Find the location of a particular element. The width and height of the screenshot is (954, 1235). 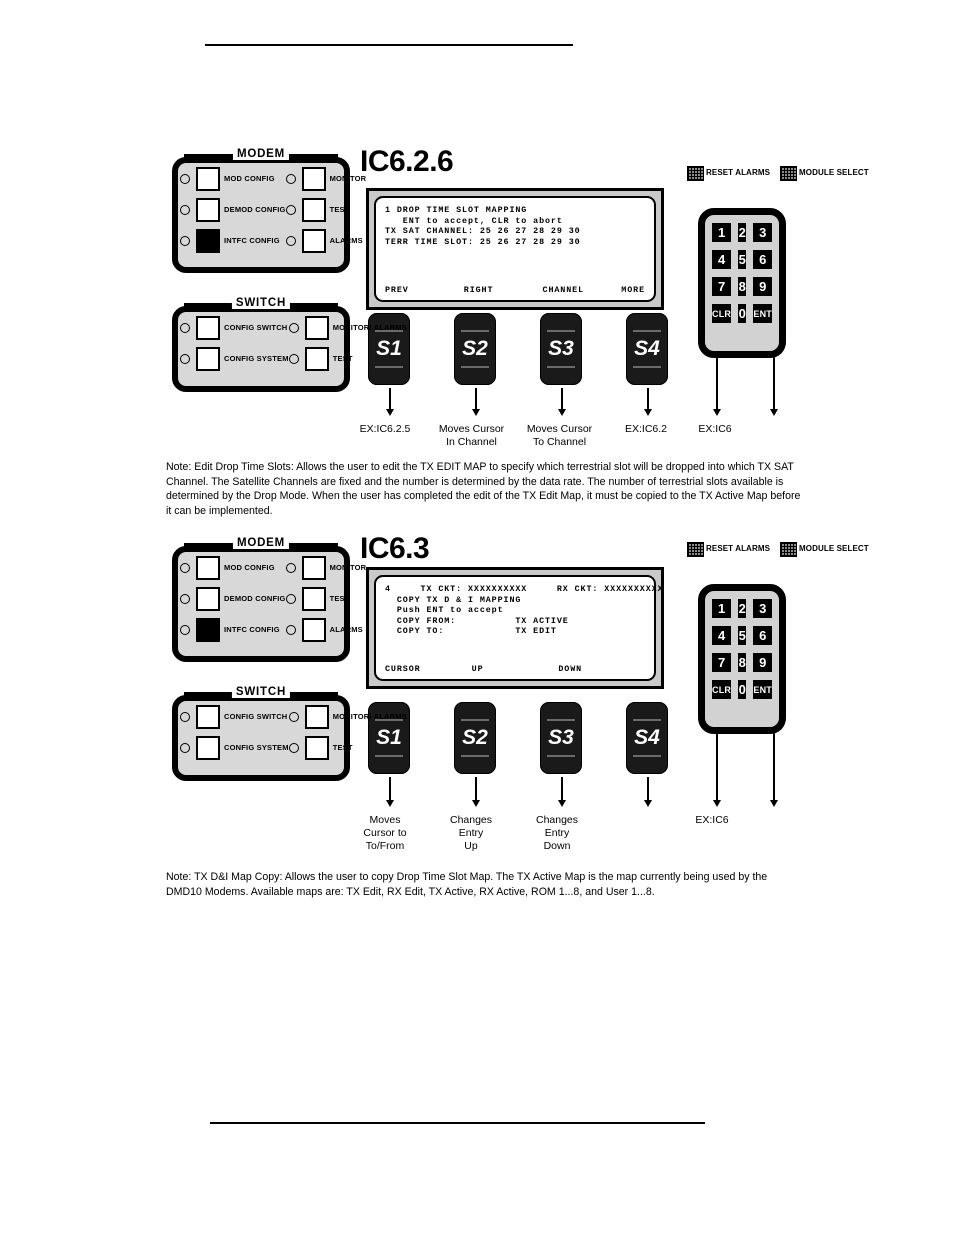

callout-s3: Moves Cursor To Channel is located at coordinates (559, 435).